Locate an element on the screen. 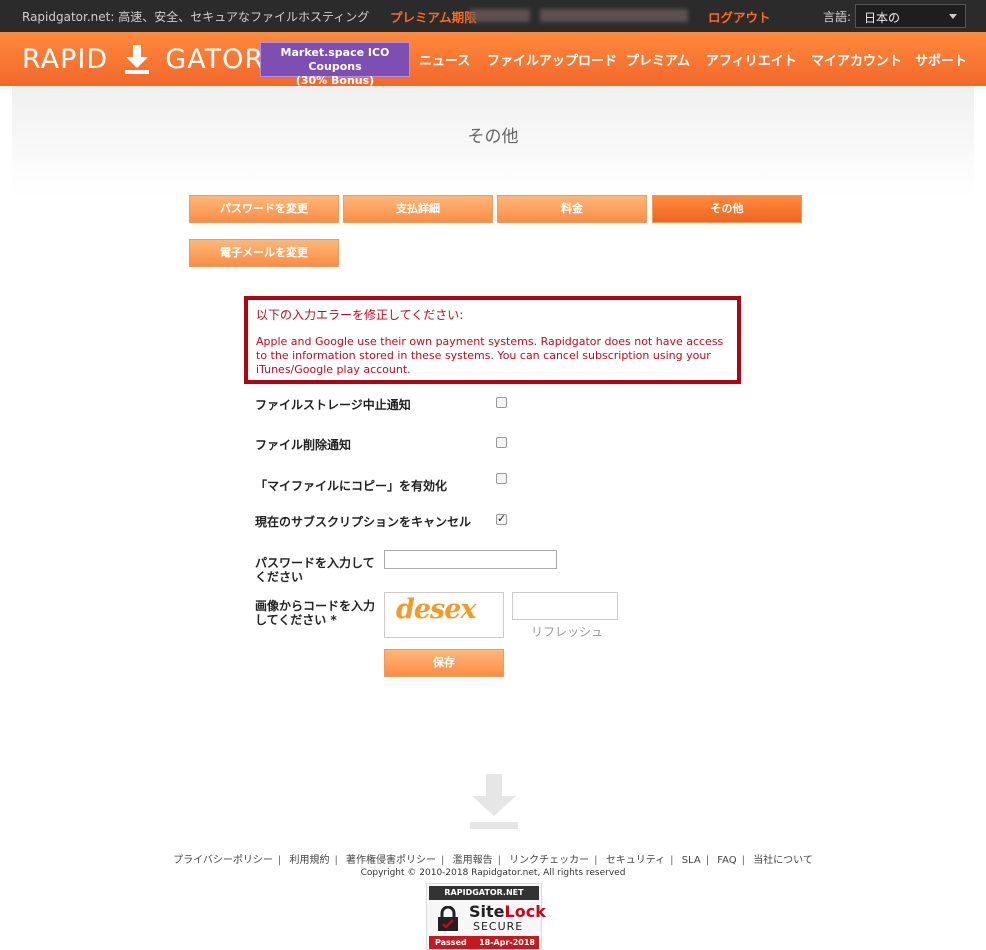 The width and height of the screenshot is (986, 950). sitelock-brand: SiteLock is located at coordinates (507, 911).